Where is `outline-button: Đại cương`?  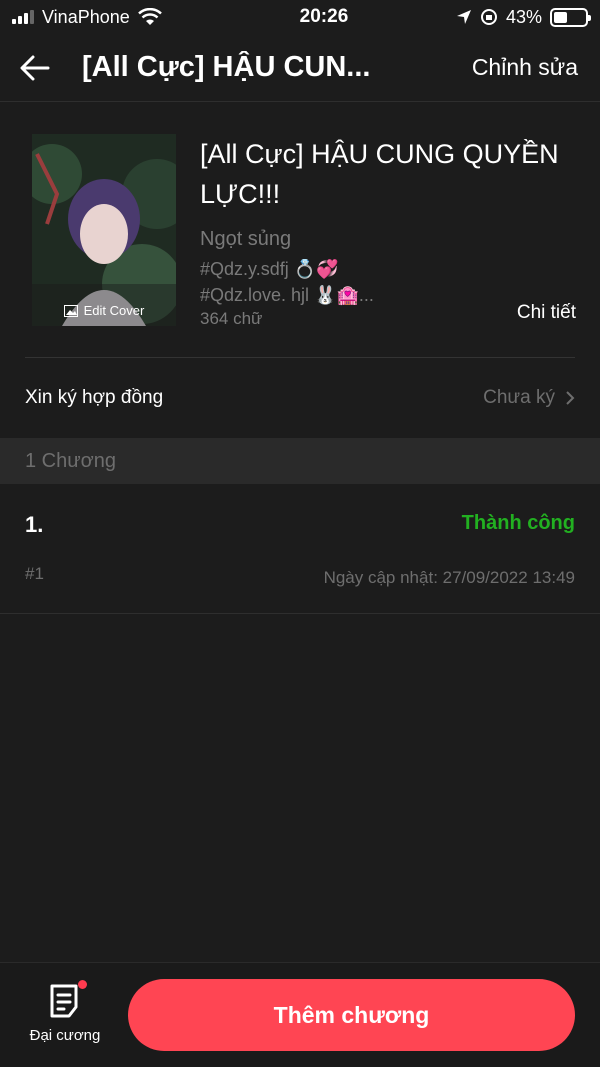
outline-button: Đại cương is located at coordinates (65, 1012).